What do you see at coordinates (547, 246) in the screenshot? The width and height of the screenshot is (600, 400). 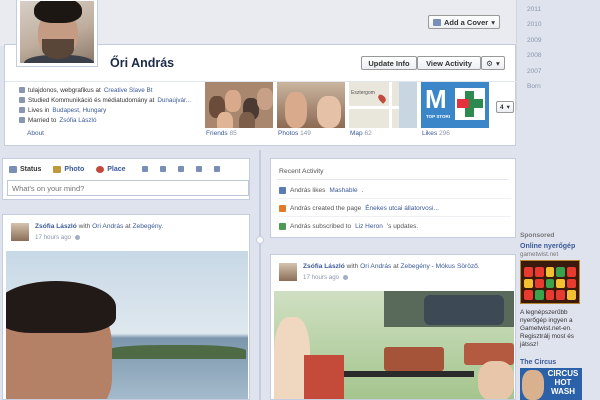 I see `ad-title: Online nyerőgép` at bounding box center [547, 246].